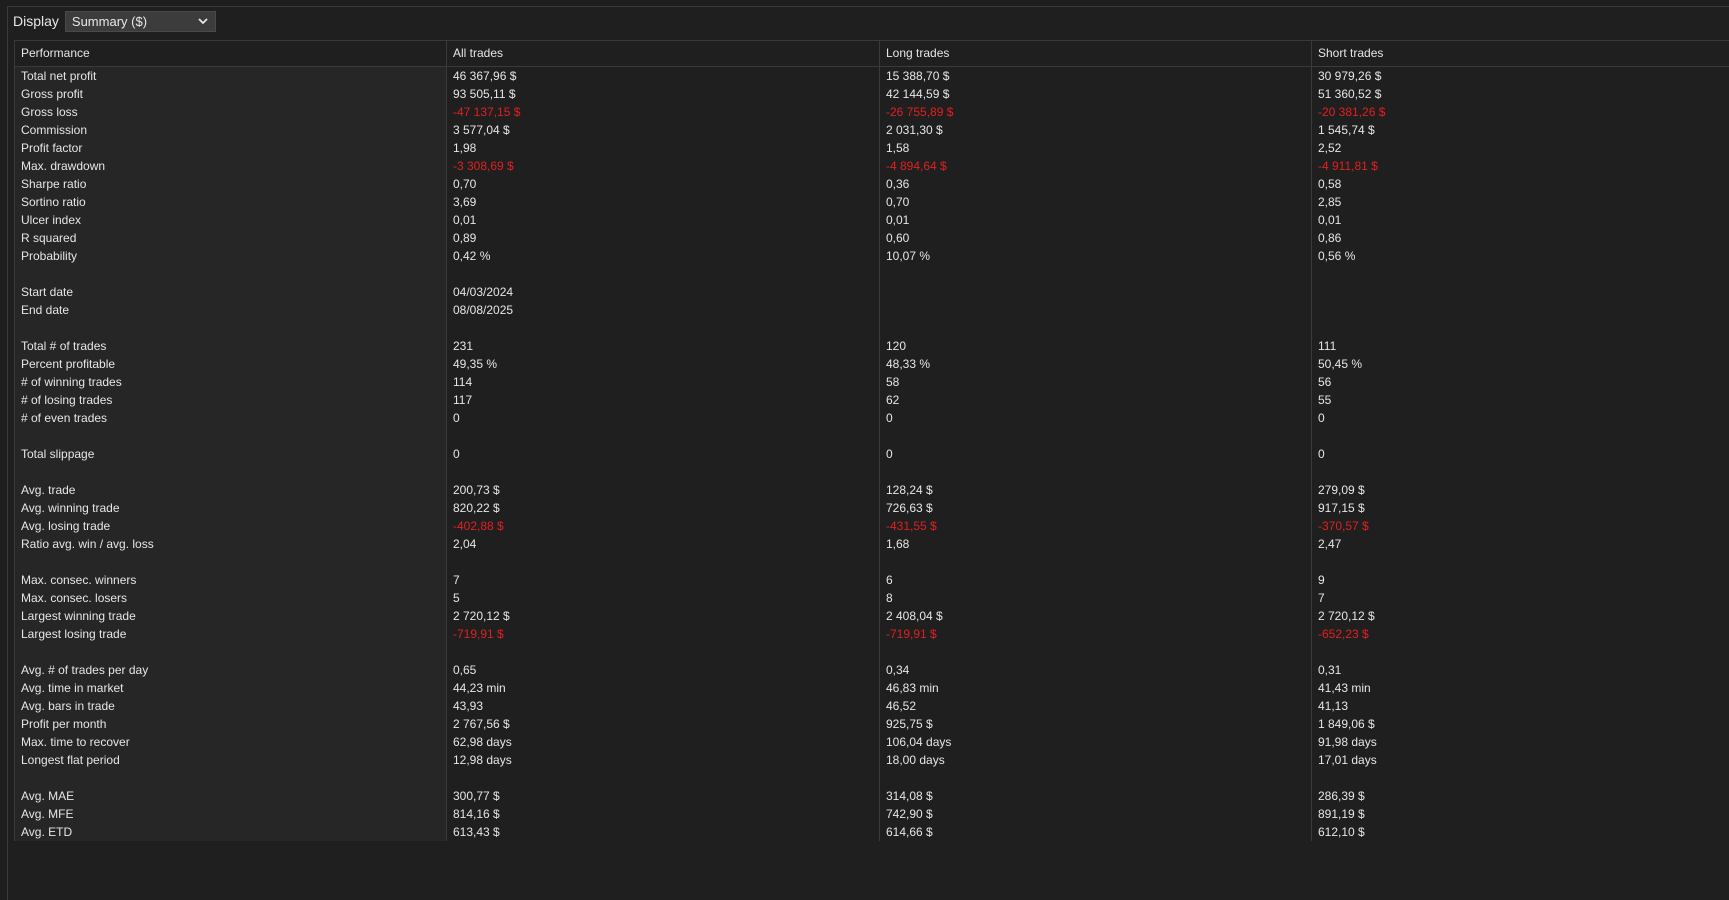  What do you see at coordinates (920, 112) in the screenshot?
I see `row-value: -26 755,89 $` at bounding box center [920, 112].